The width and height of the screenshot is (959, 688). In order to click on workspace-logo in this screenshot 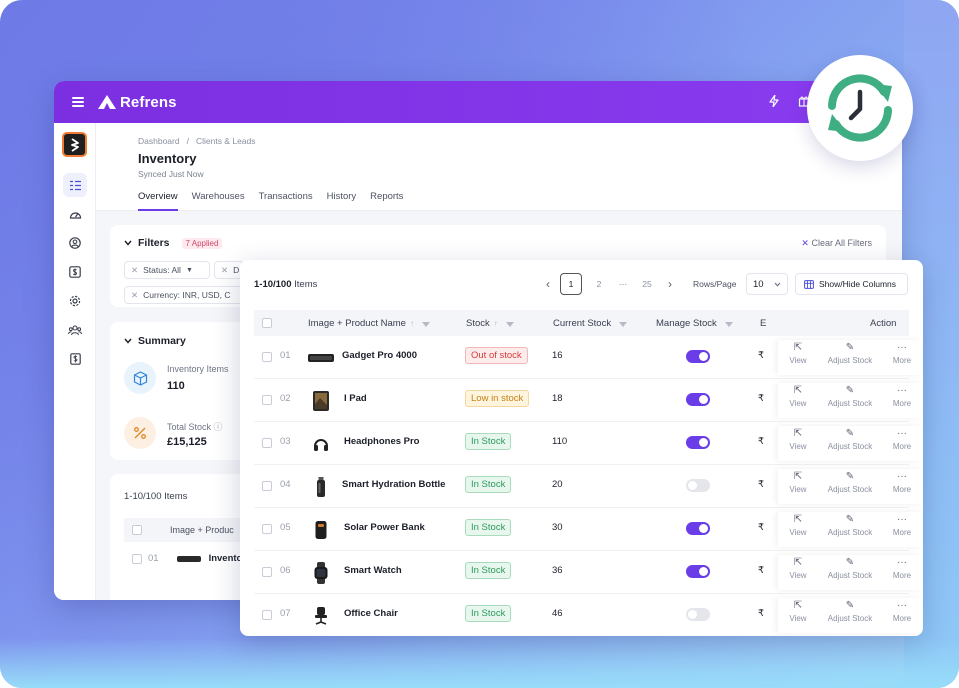, I will do `click(74, 144)`.